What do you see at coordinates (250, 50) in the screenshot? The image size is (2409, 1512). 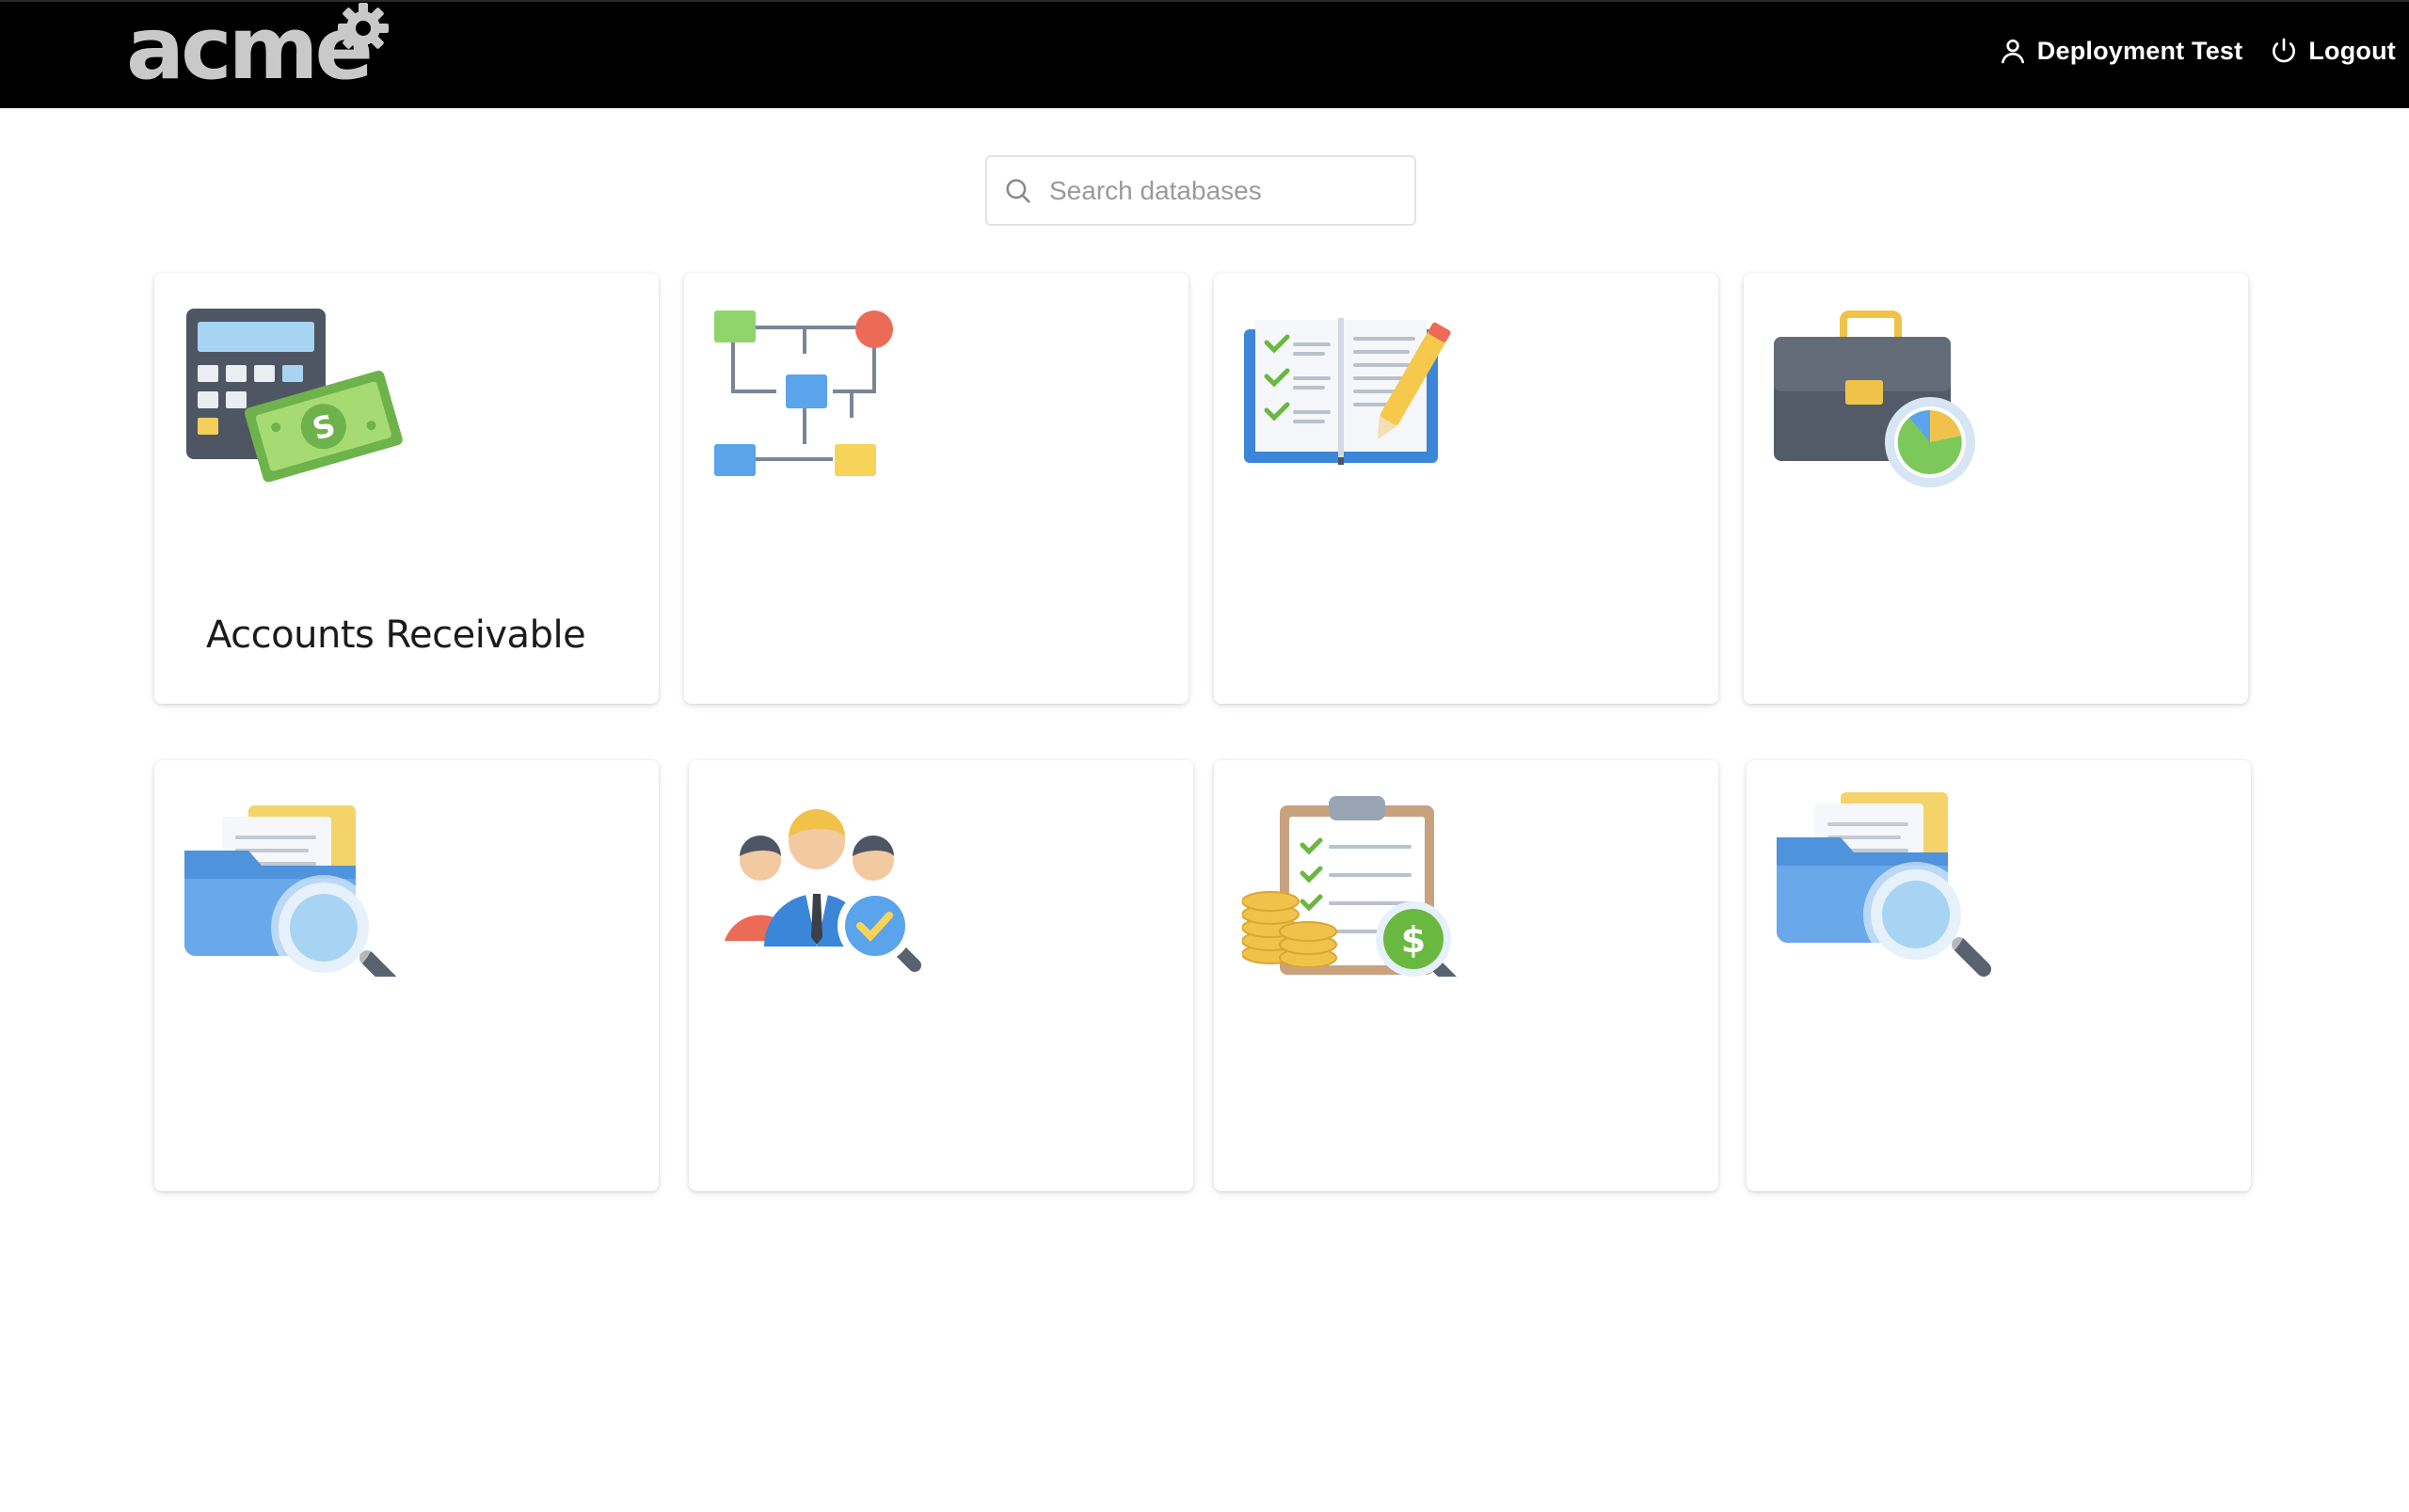 I see `logo-text: acme` at bounding box center [250, 50].